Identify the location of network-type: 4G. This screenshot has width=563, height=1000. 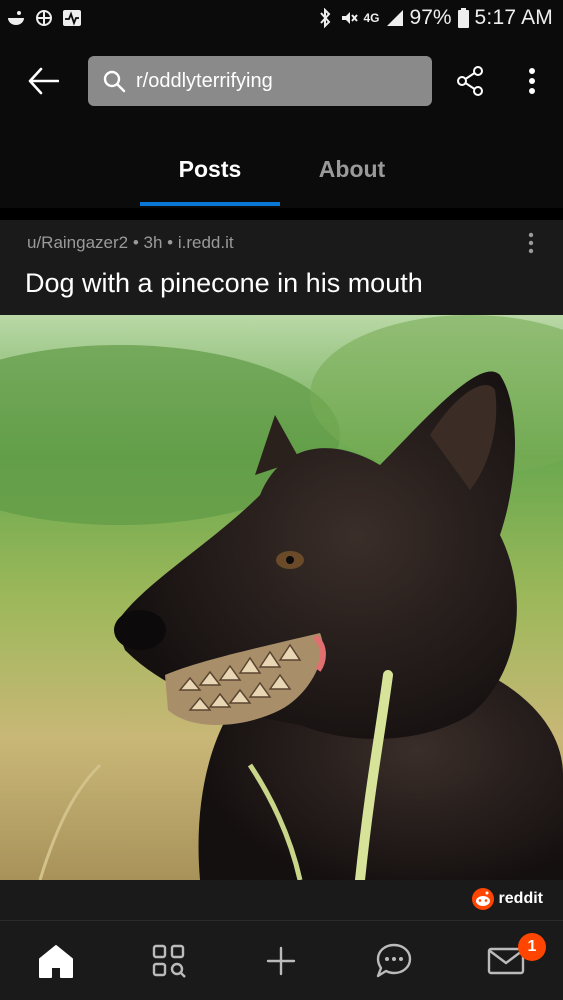
(371, 18).